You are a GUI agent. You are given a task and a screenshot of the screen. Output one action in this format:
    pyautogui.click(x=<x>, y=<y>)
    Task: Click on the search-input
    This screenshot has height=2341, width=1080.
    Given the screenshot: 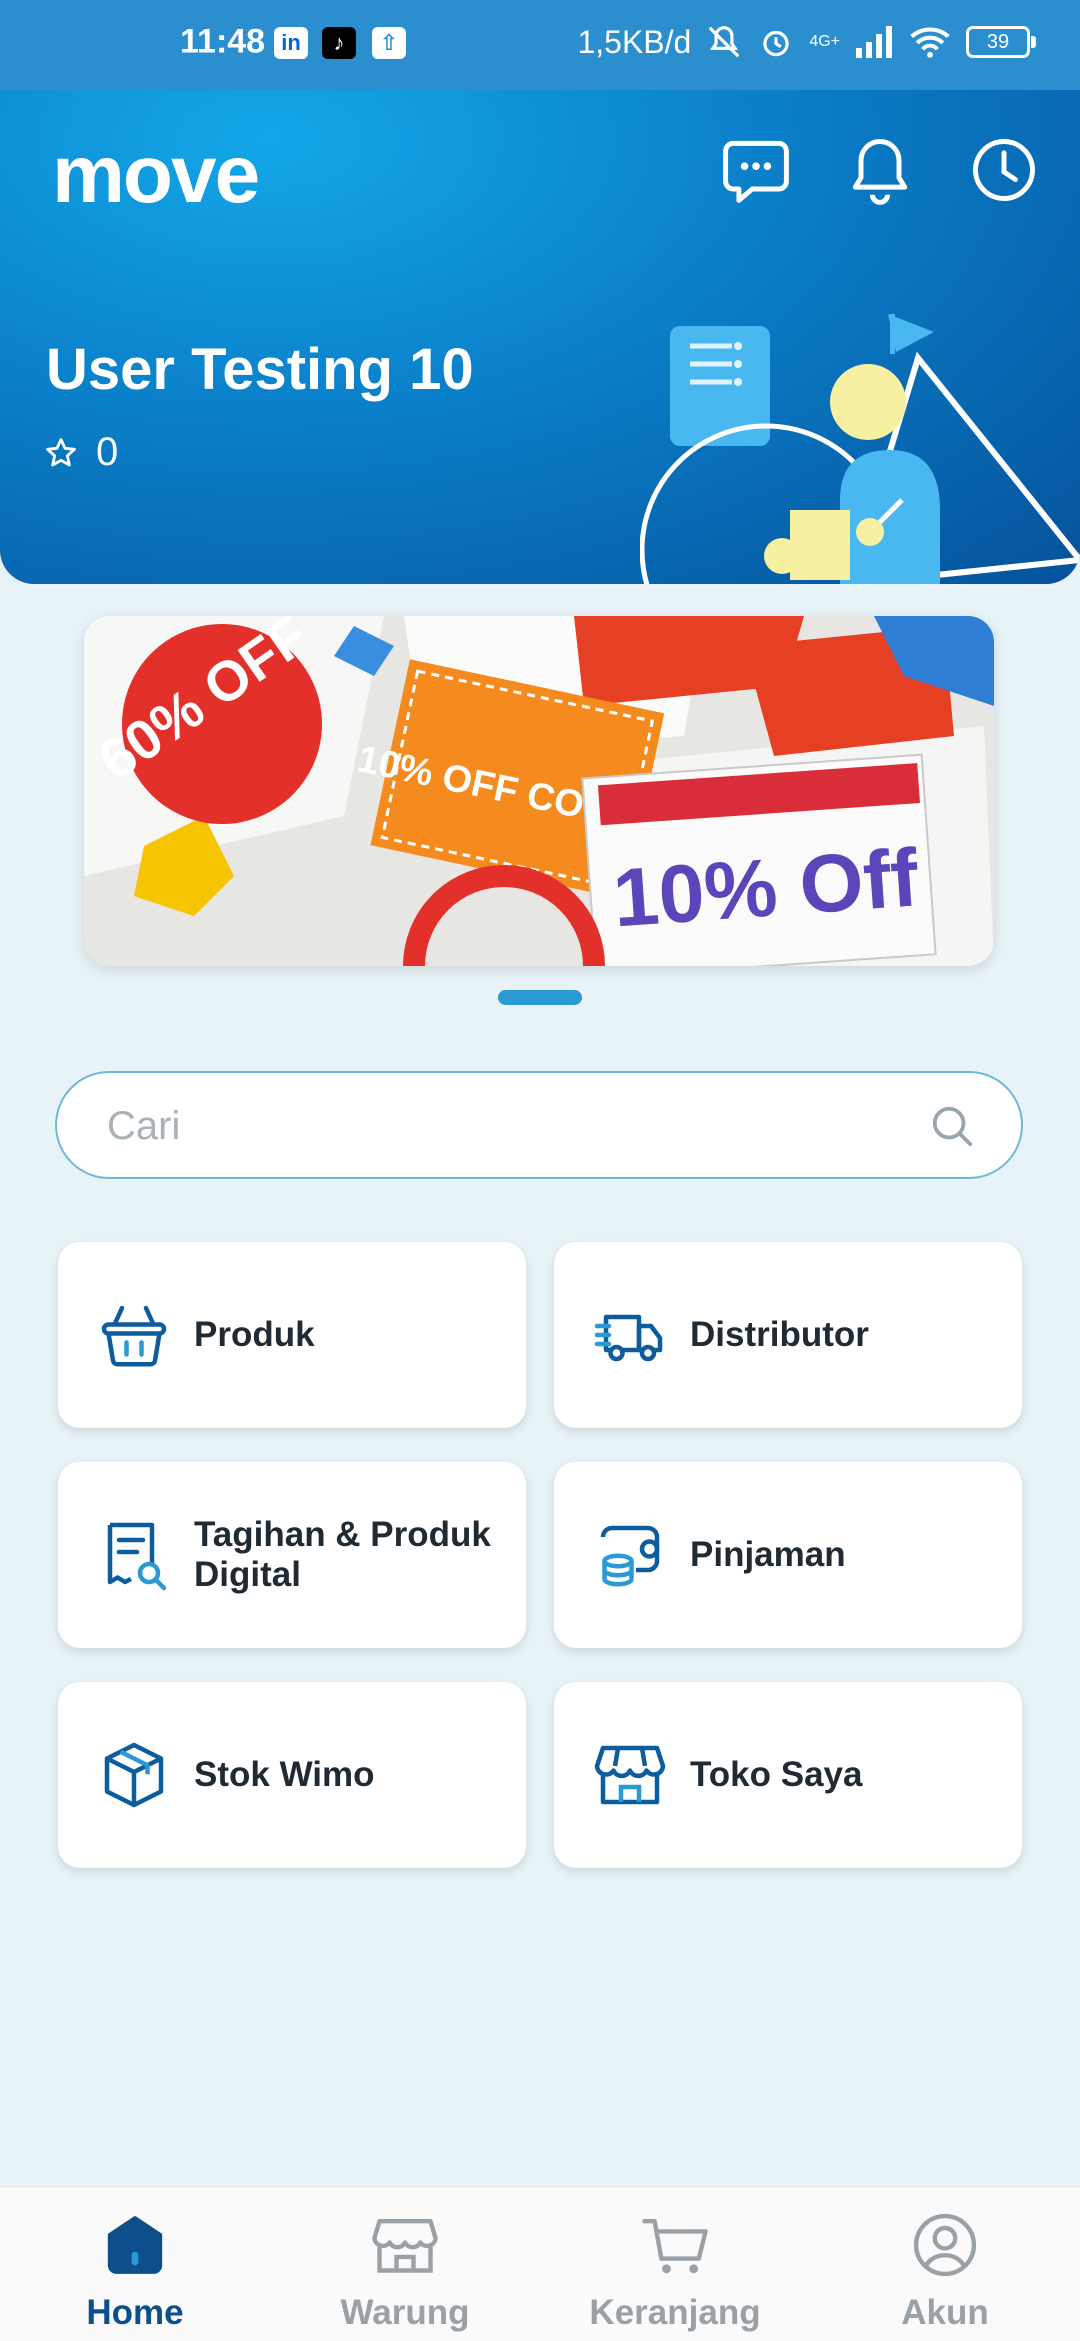 What is the action you would take?
    pyautogui.click(x=507, y=1126)
    